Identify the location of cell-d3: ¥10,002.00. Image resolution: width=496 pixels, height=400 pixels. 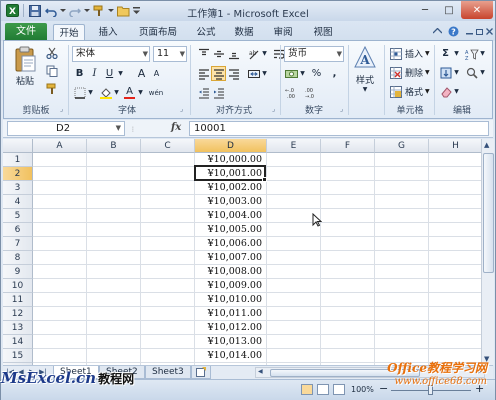
(230, 188).